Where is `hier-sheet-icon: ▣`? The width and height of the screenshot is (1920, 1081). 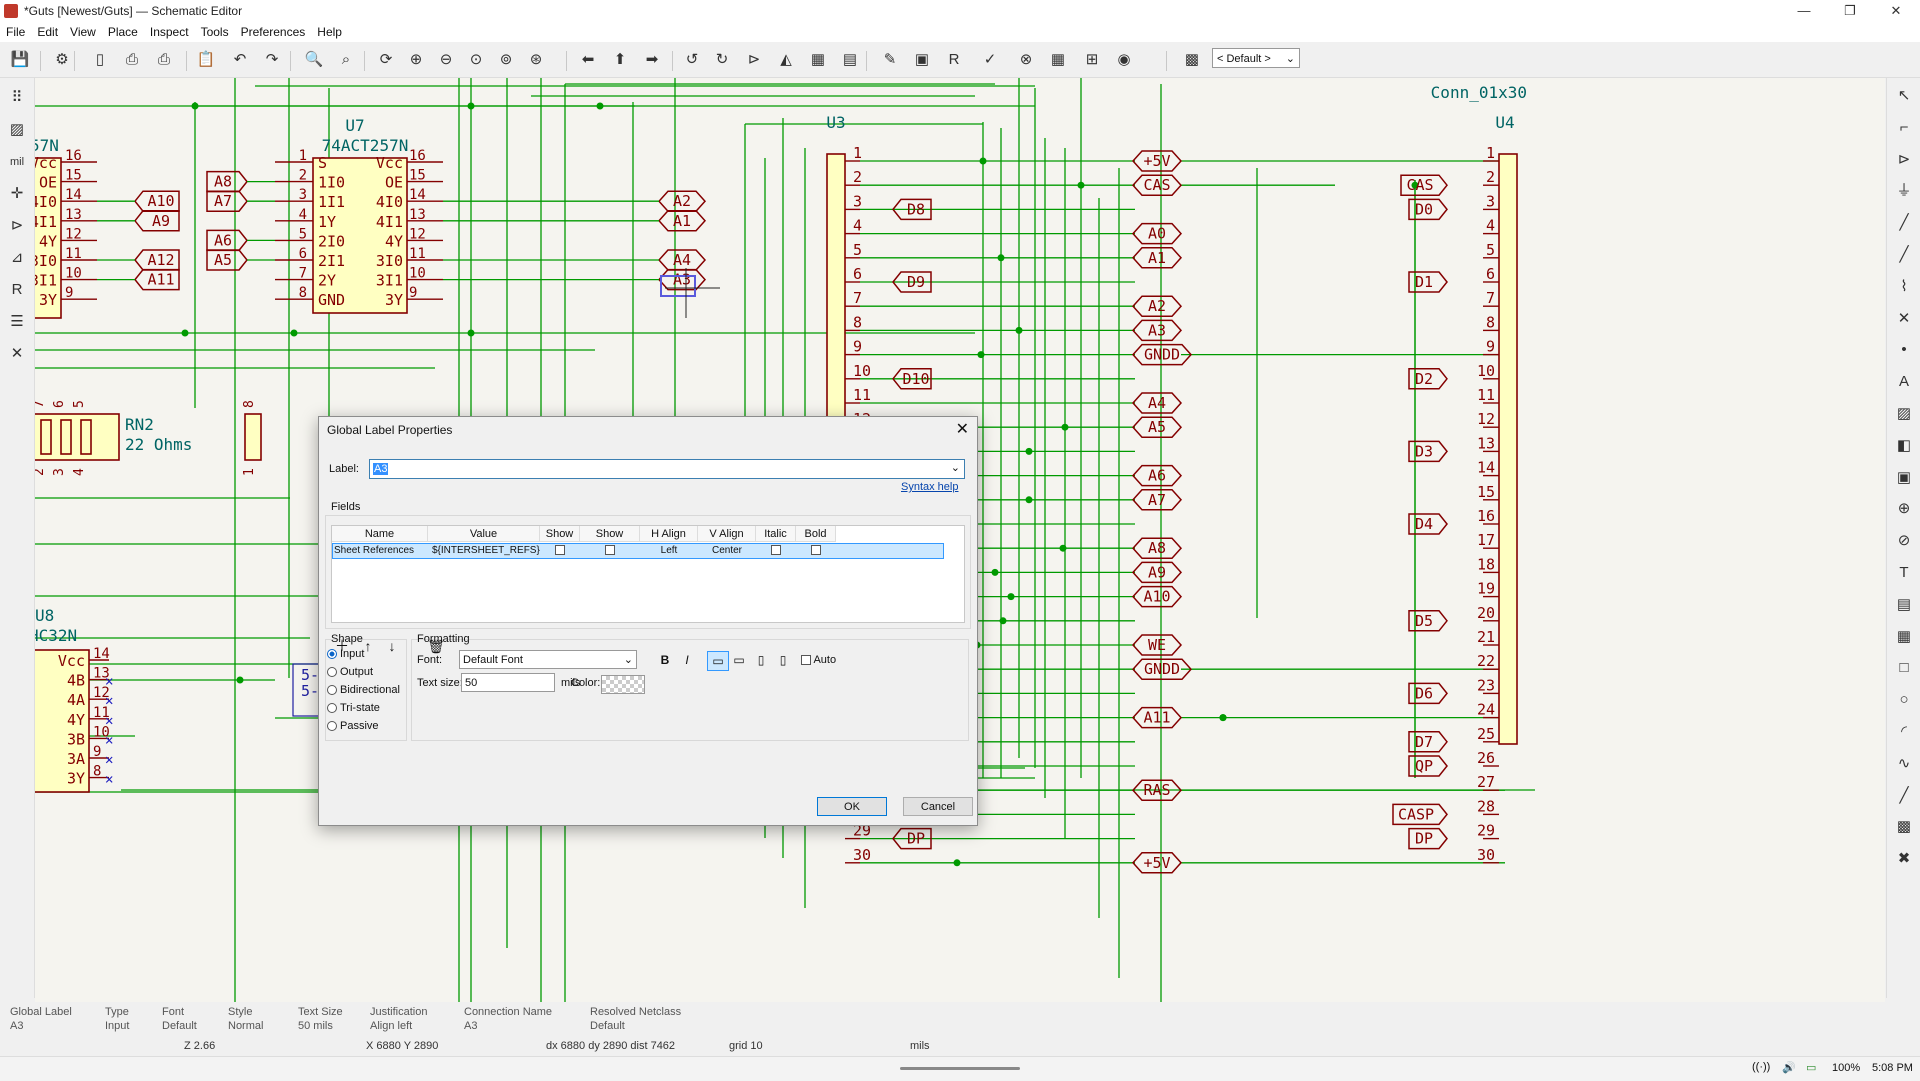 hier-sheet-icon: ▣ is located at coordinates (1904, 478).